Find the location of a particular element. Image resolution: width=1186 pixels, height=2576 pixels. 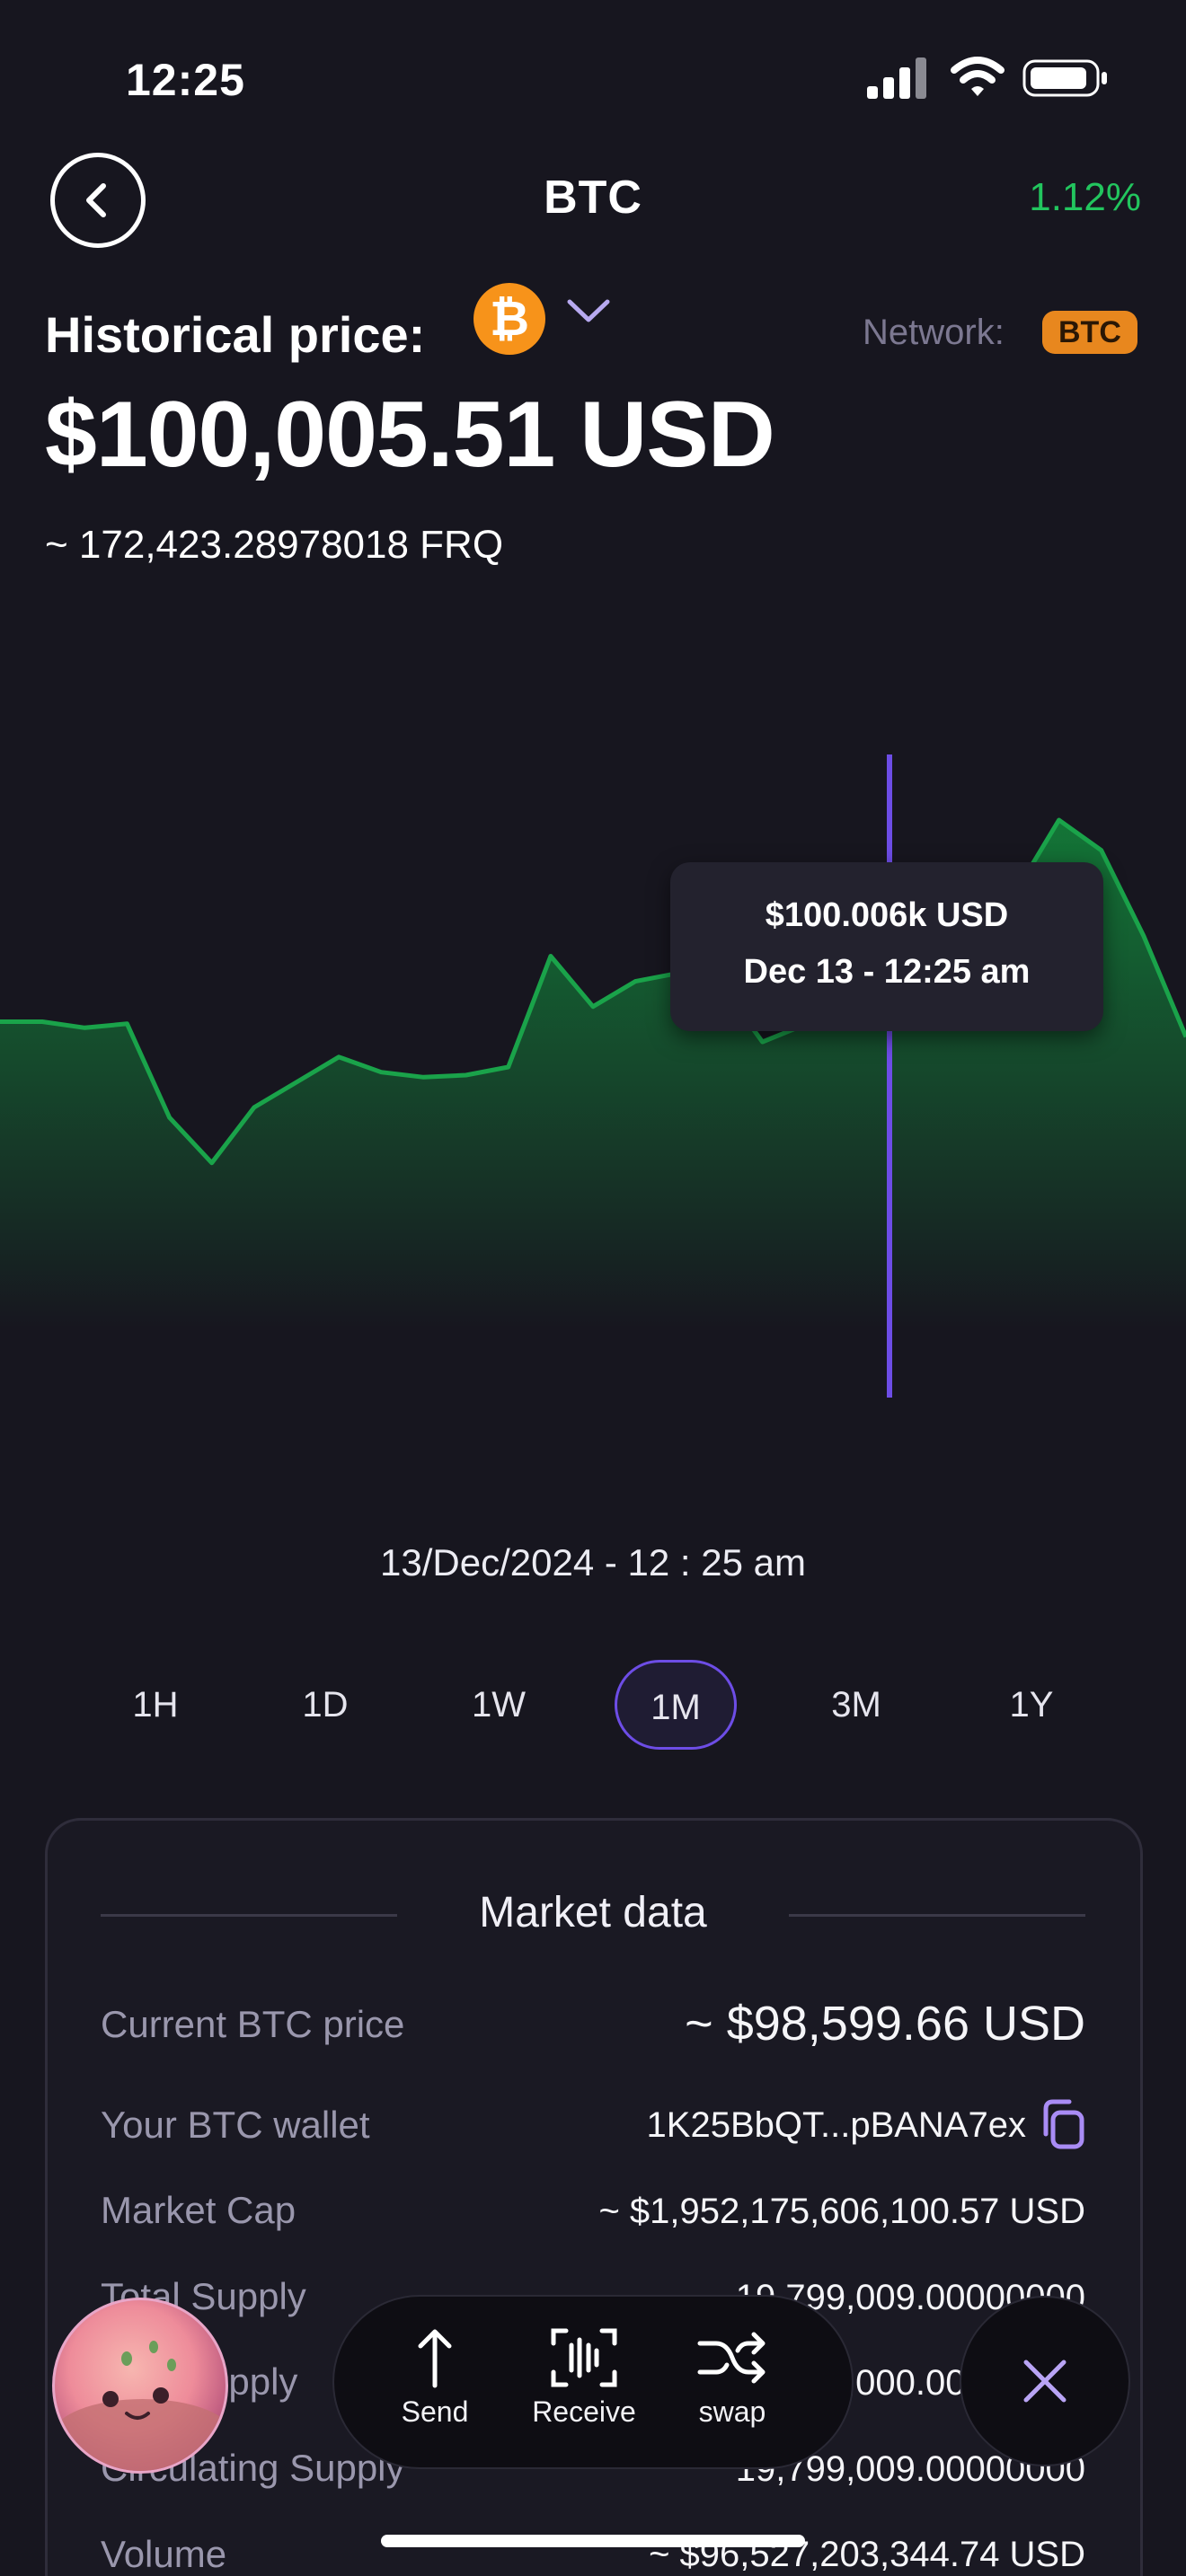

back-arrow-icon is located at coordinates (96, 200).